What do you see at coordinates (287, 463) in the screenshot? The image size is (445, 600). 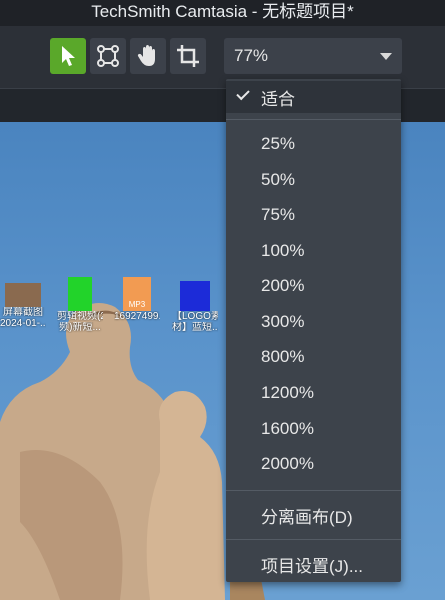 I see `menu-item-label: 2000%` at bounding box center [287, 463].